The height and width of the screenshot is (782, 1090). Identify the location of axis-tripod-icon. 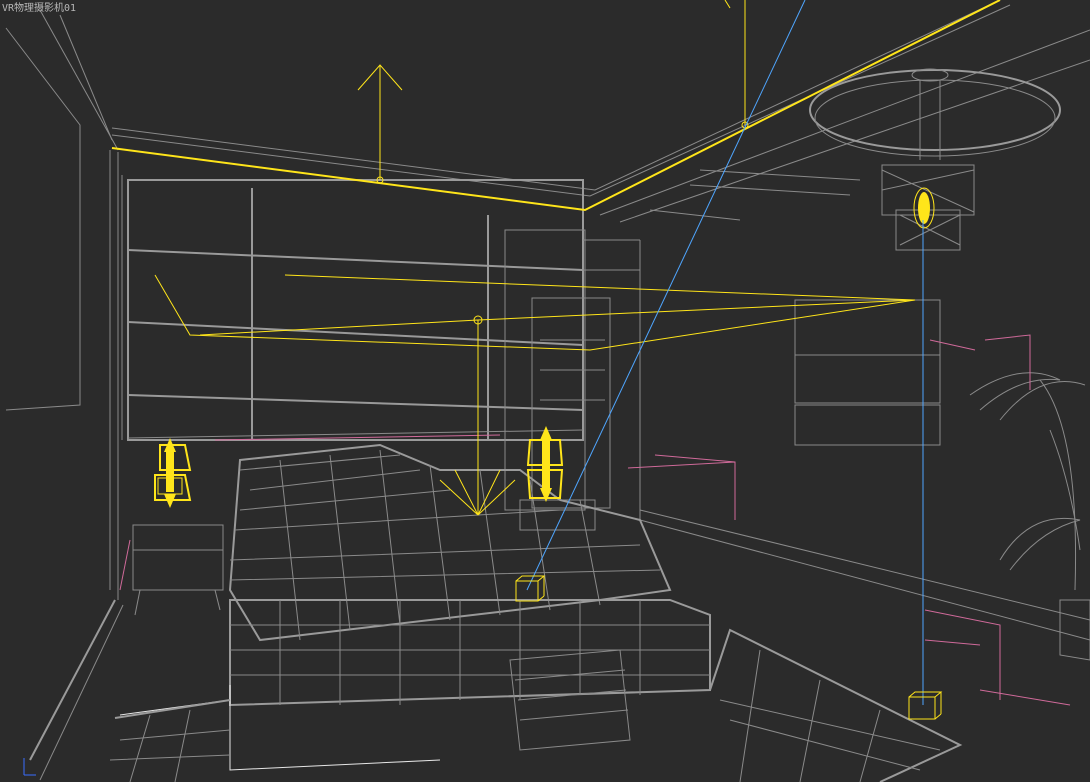
(29, 767).